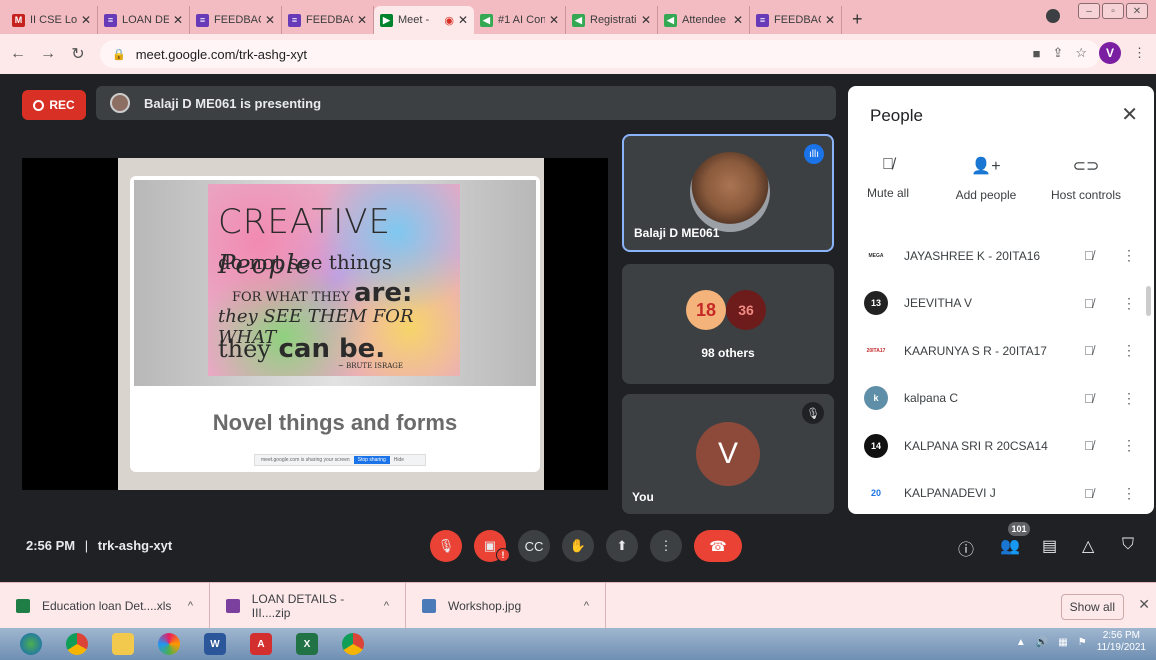 This screenshot has height=660, width=1156. Describe the element at coordinates (728, 324) in the screenshot. I see `others-tile: 18 36 98 others` at that location.